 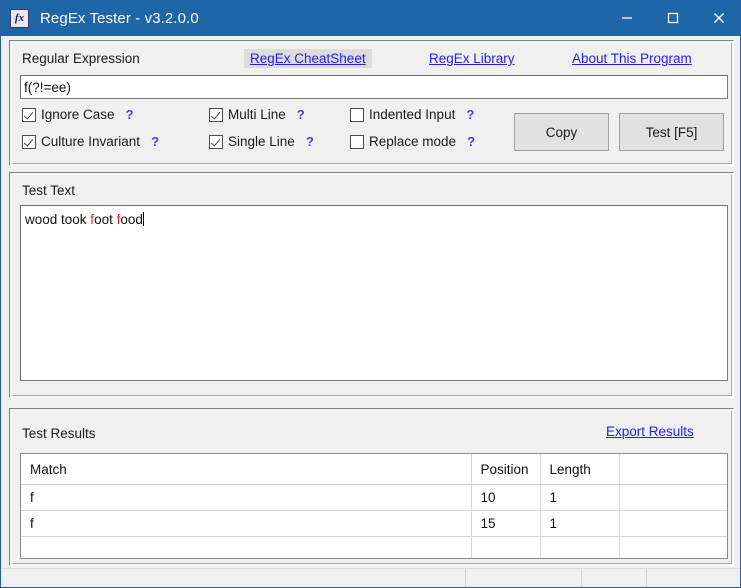 What do you see at coordinates (310, 141) in the screenshot?
I see `help-icon-single-line: ?` at bounding box center [310, 141].